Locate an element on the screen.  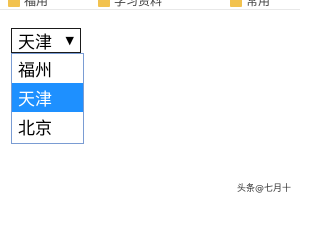
select-option-fuzhou: 福州 is located at coordinates (47, 68).